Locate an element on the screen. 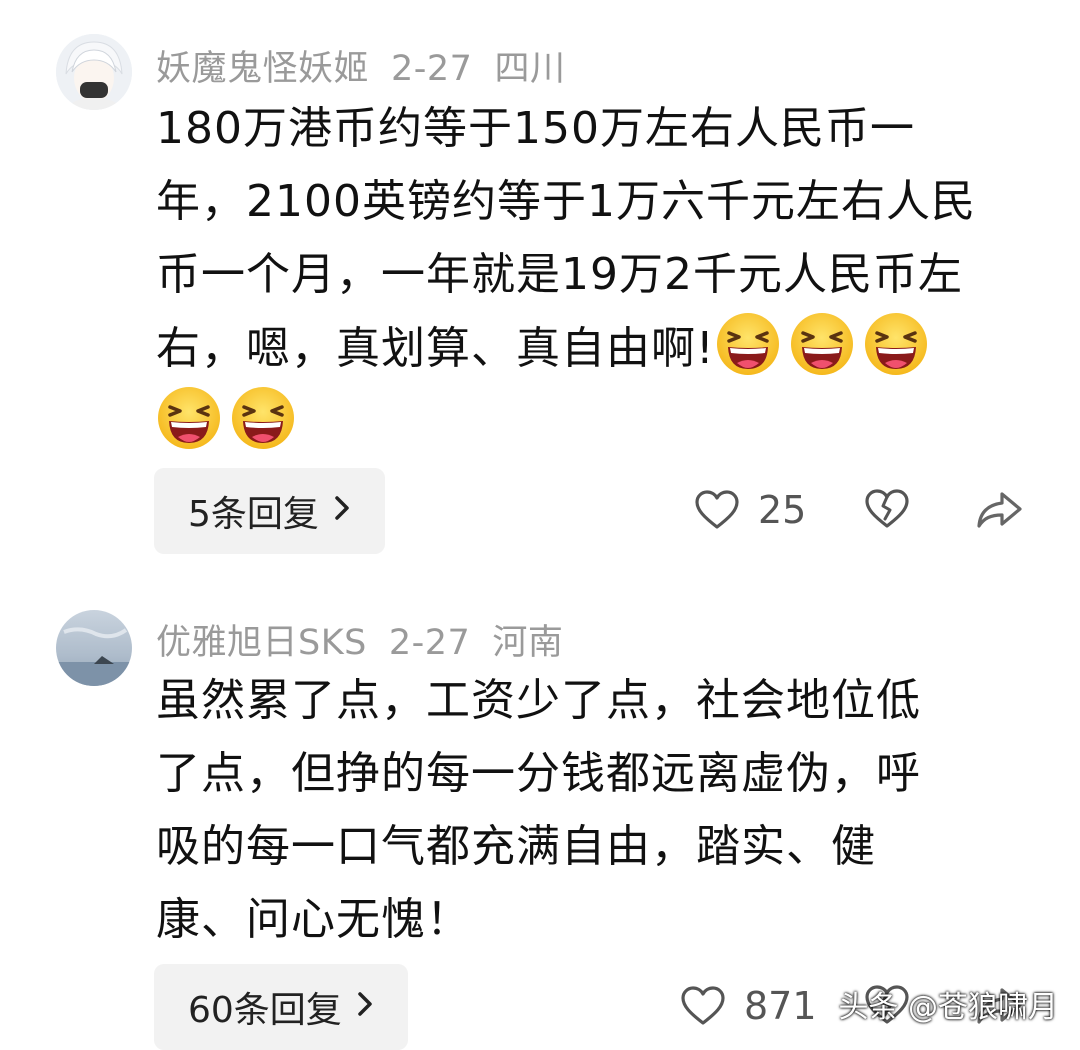 This screenshot has width=1080, height=1050. share-button is located at coordinates (1000, 510).